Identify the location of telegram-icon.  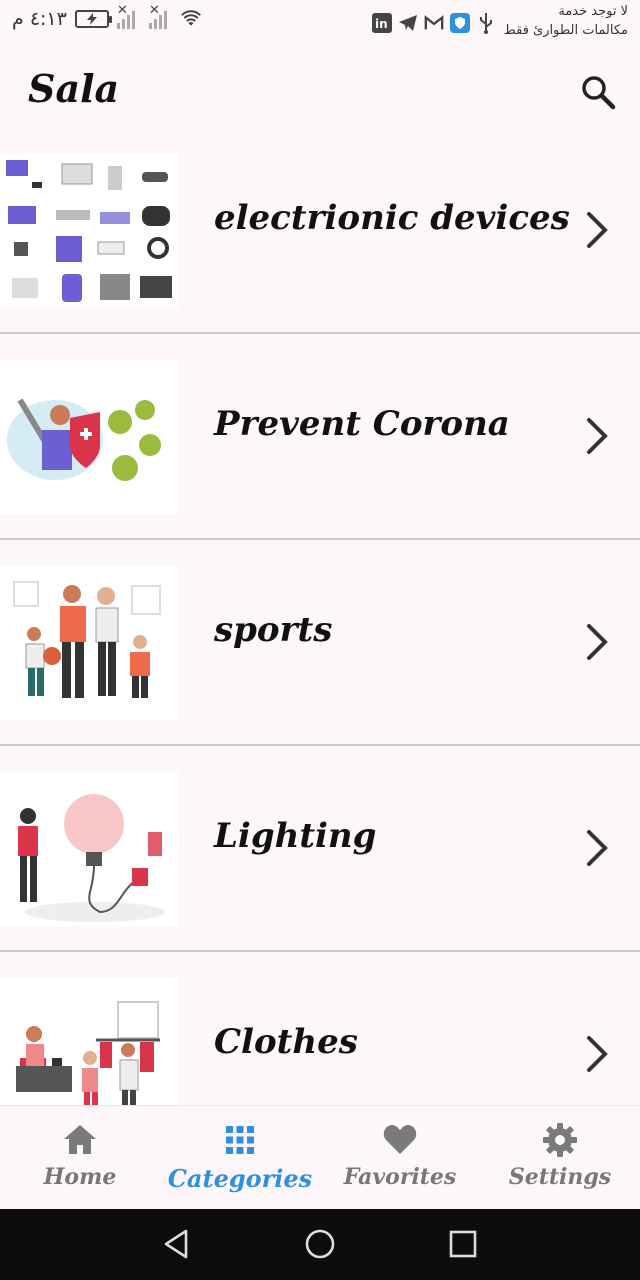
(408, 23).